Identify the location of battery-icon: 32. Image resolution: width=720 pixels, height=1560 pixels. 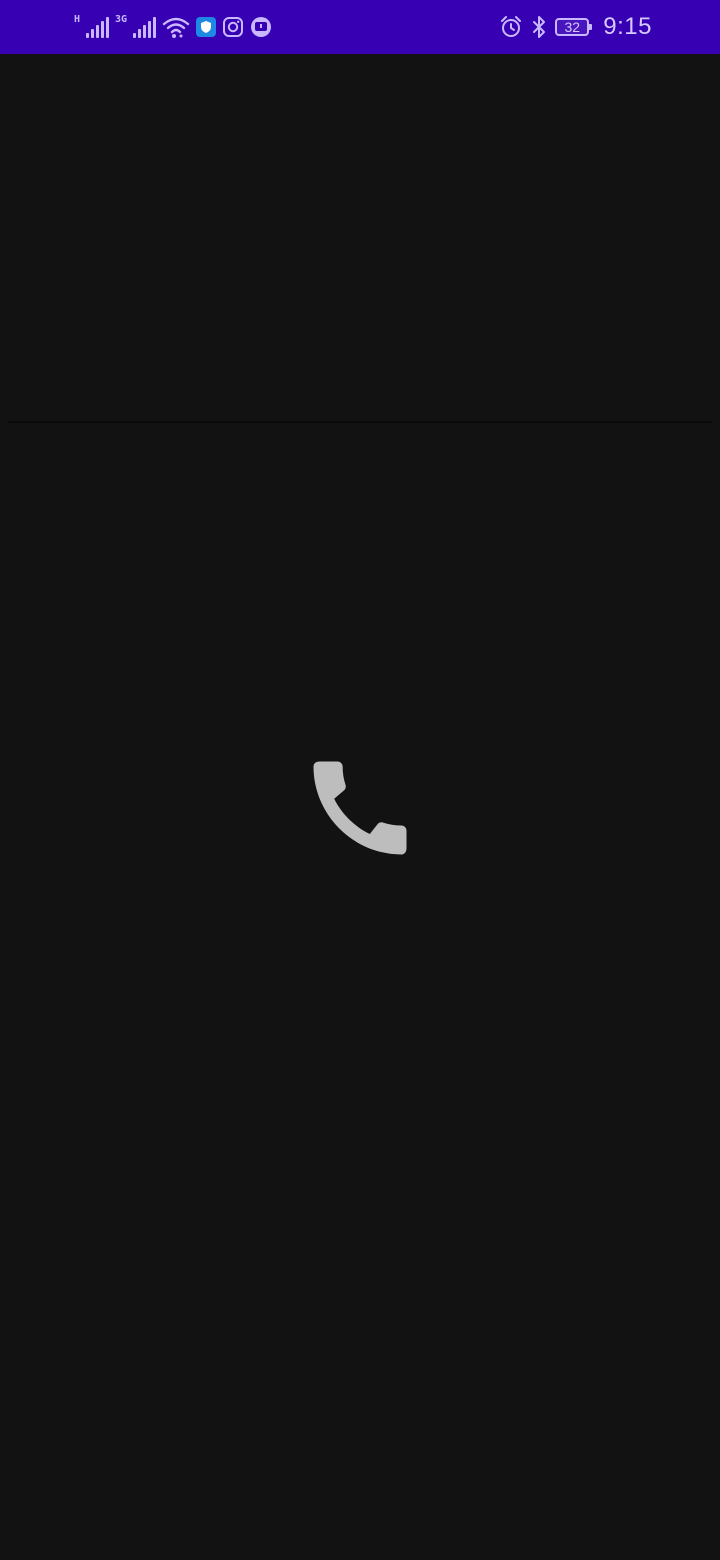
(574, 27).